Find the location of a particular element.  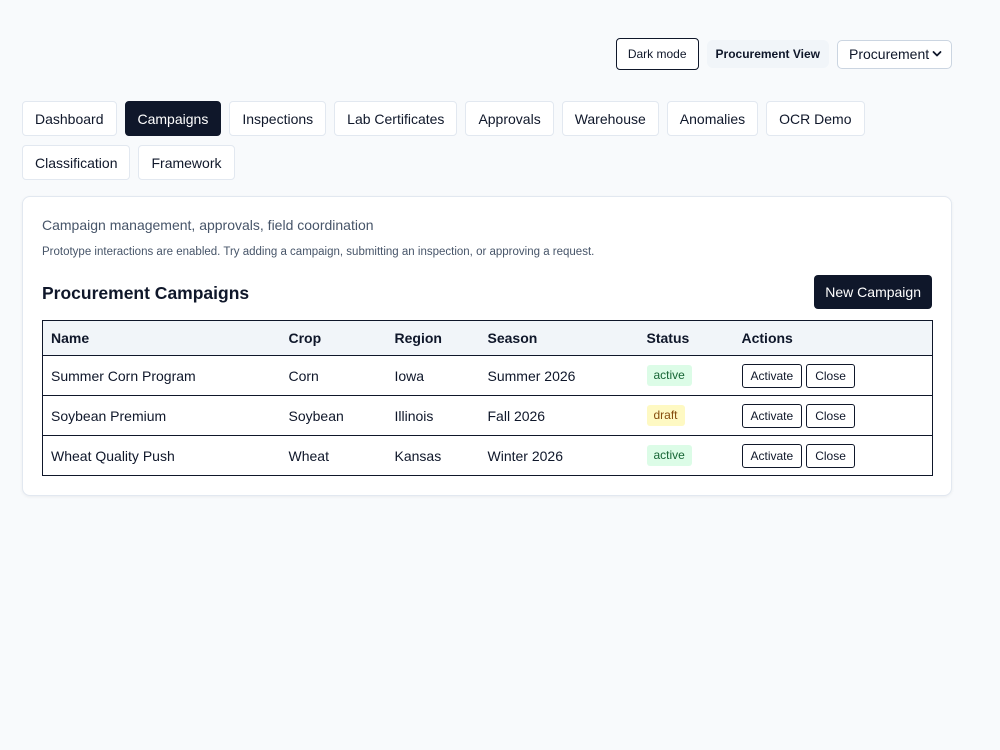

table-header-row: Name Crop Region Season Status Actions is located at coordinates (487, 338).